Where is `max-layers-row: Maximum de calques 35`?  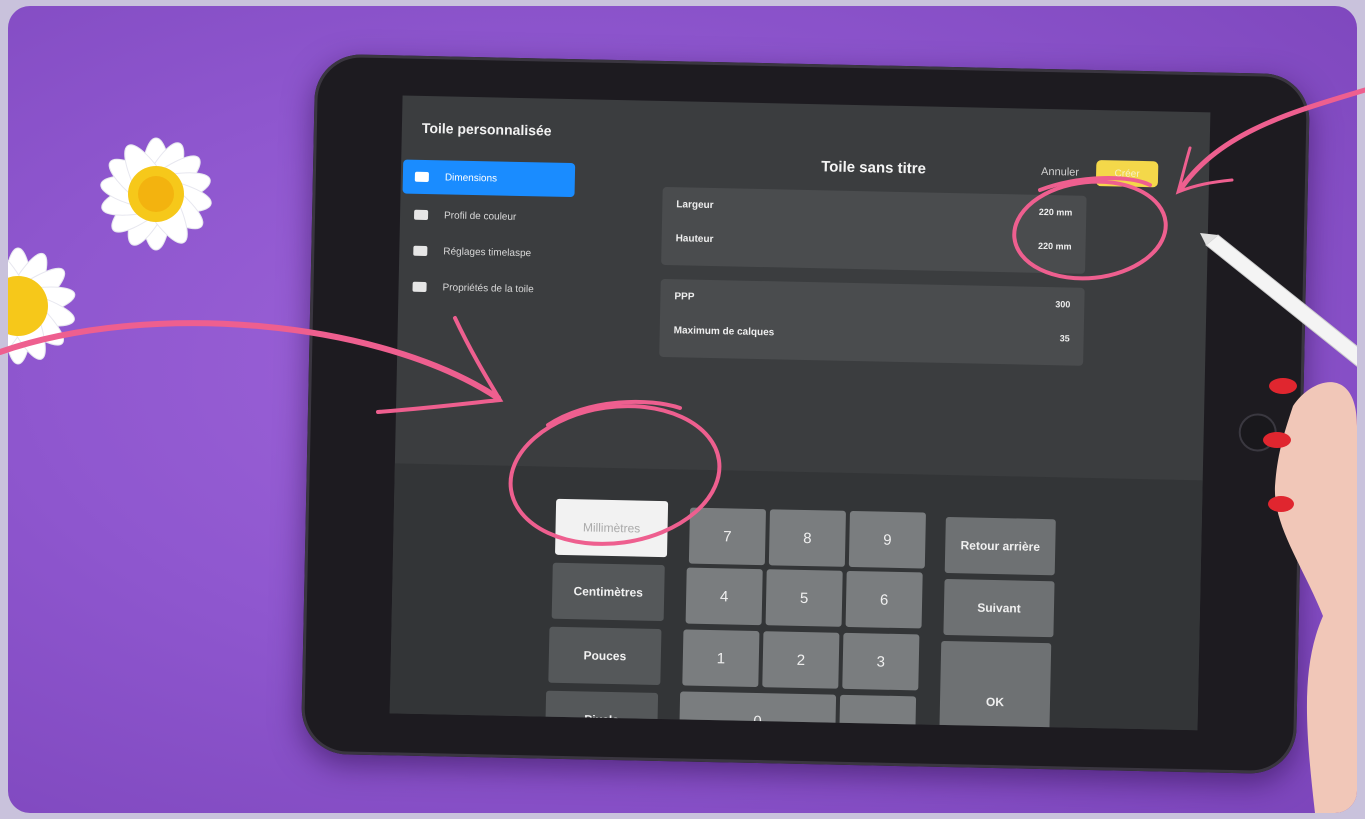 max-layers-row: Maximum de calques 35 is located at coordinates (871, 336).